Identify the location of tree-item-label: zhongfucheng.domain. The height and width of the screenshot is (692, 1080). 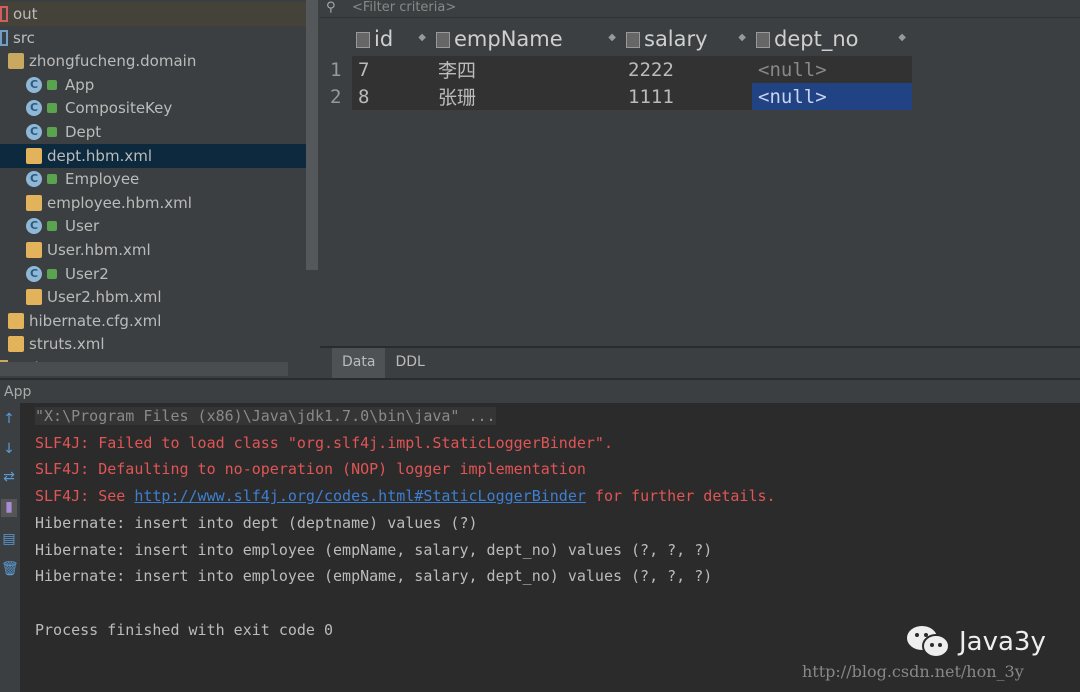
(113, 61).